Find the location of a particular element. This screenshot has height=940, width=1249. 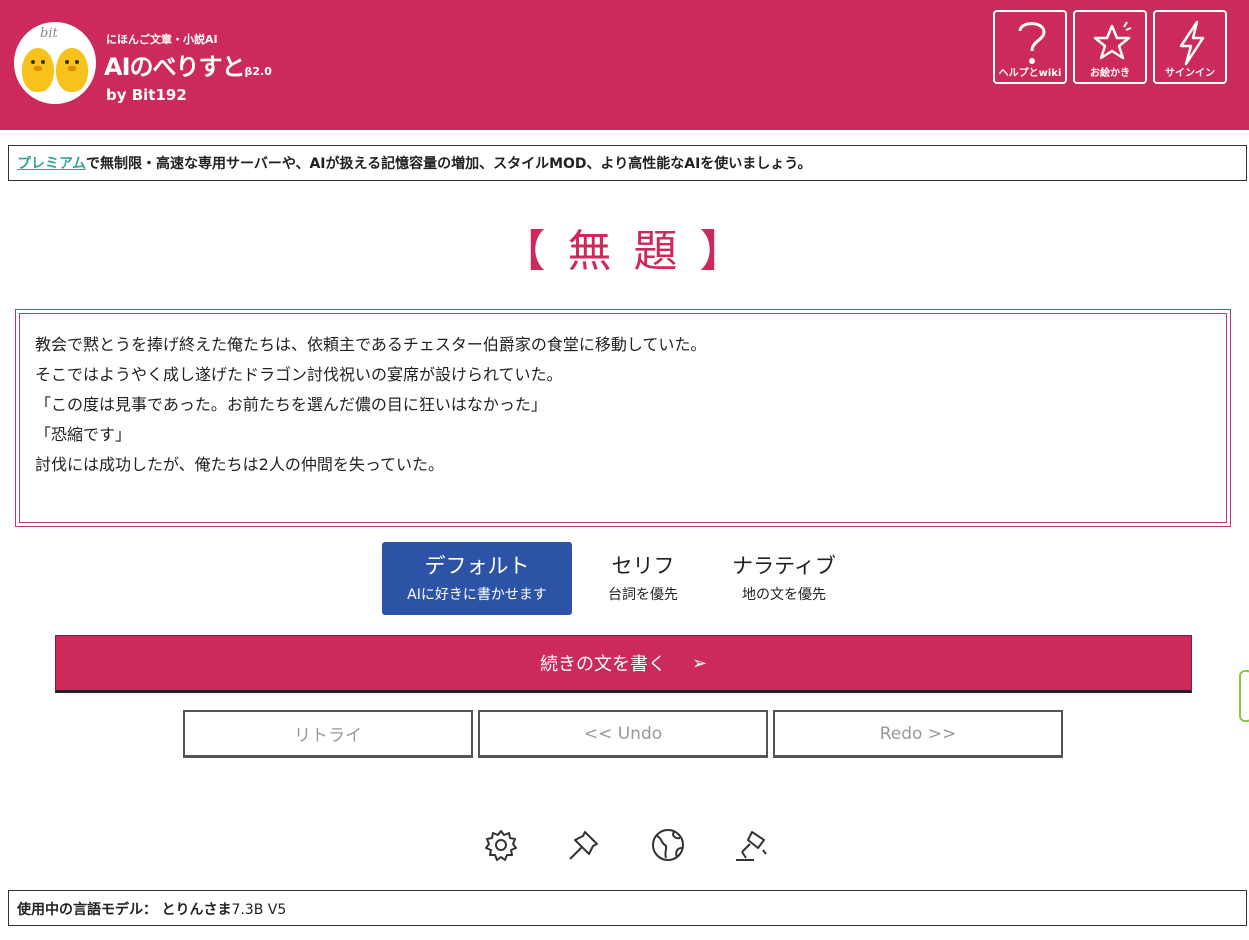

story-line: 「恐縮です」 is located at coordinates (83, 434).